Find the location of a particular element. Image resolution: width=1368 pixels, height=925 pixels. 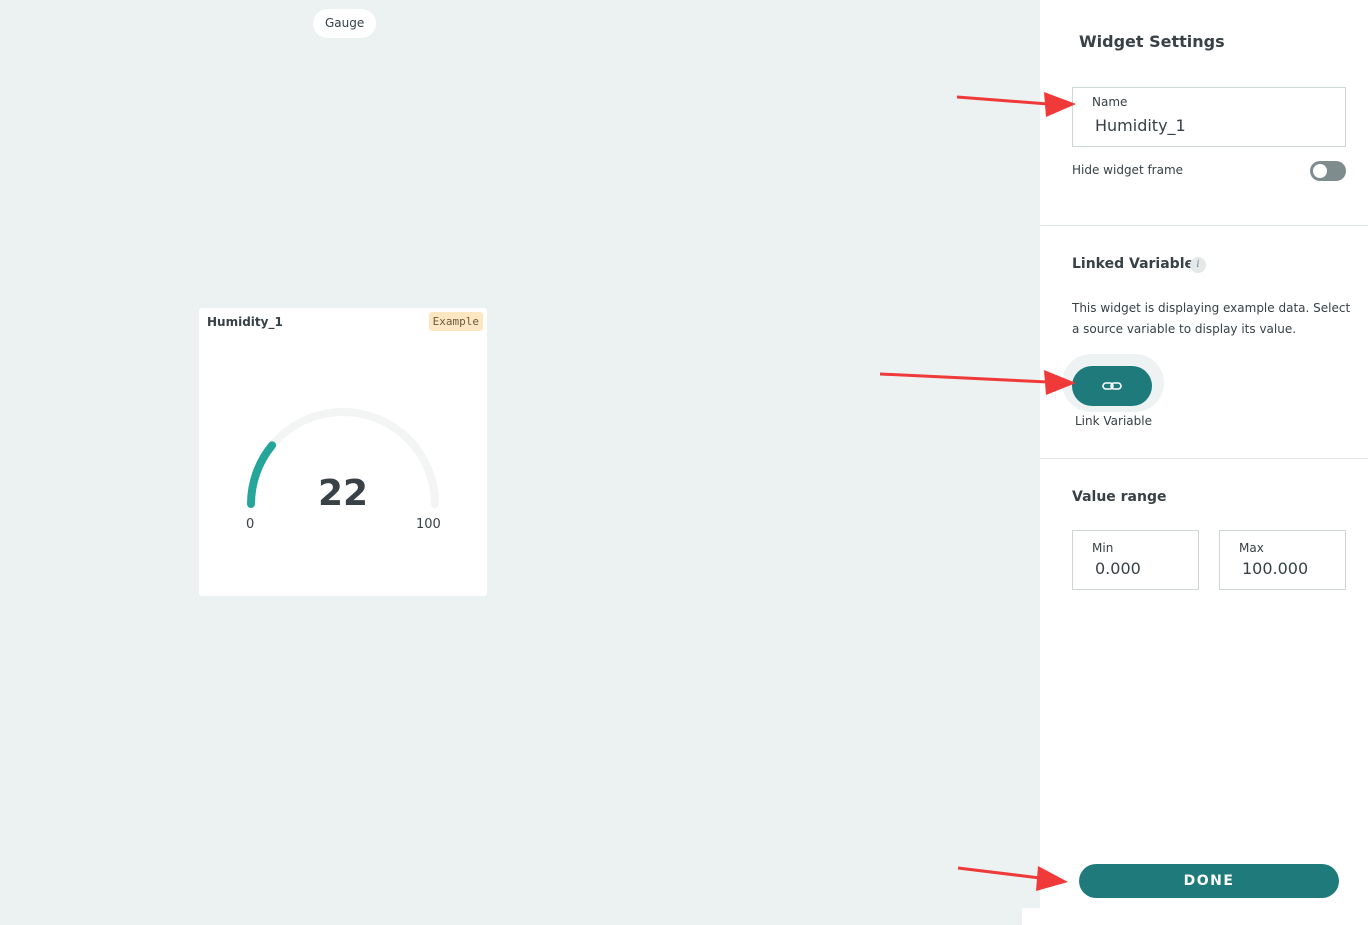

gauge-min-label: 0 is located at coordinates (250, 524).